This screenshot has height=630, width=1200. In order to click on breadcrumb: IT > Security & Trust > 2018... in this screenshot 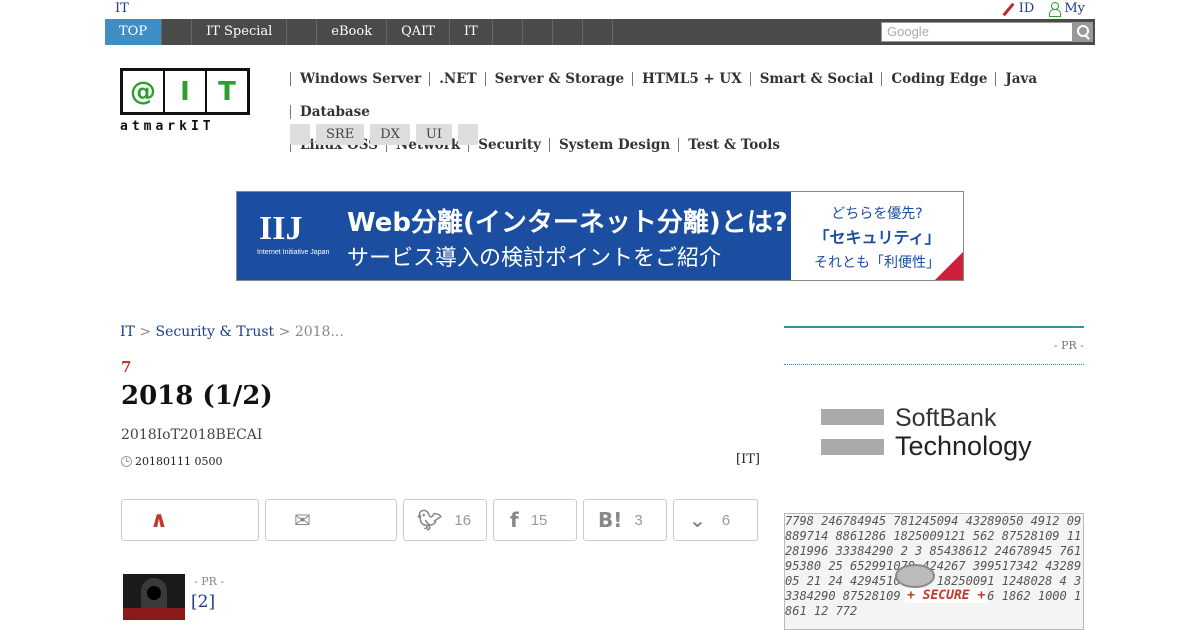, I will do `click(232, 332)`.